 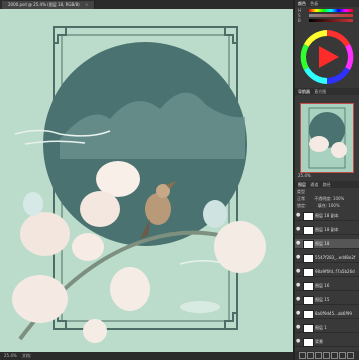 I want to click on layers-panel-tabs: 图层 通道 路径, so click(x=327, y=184).